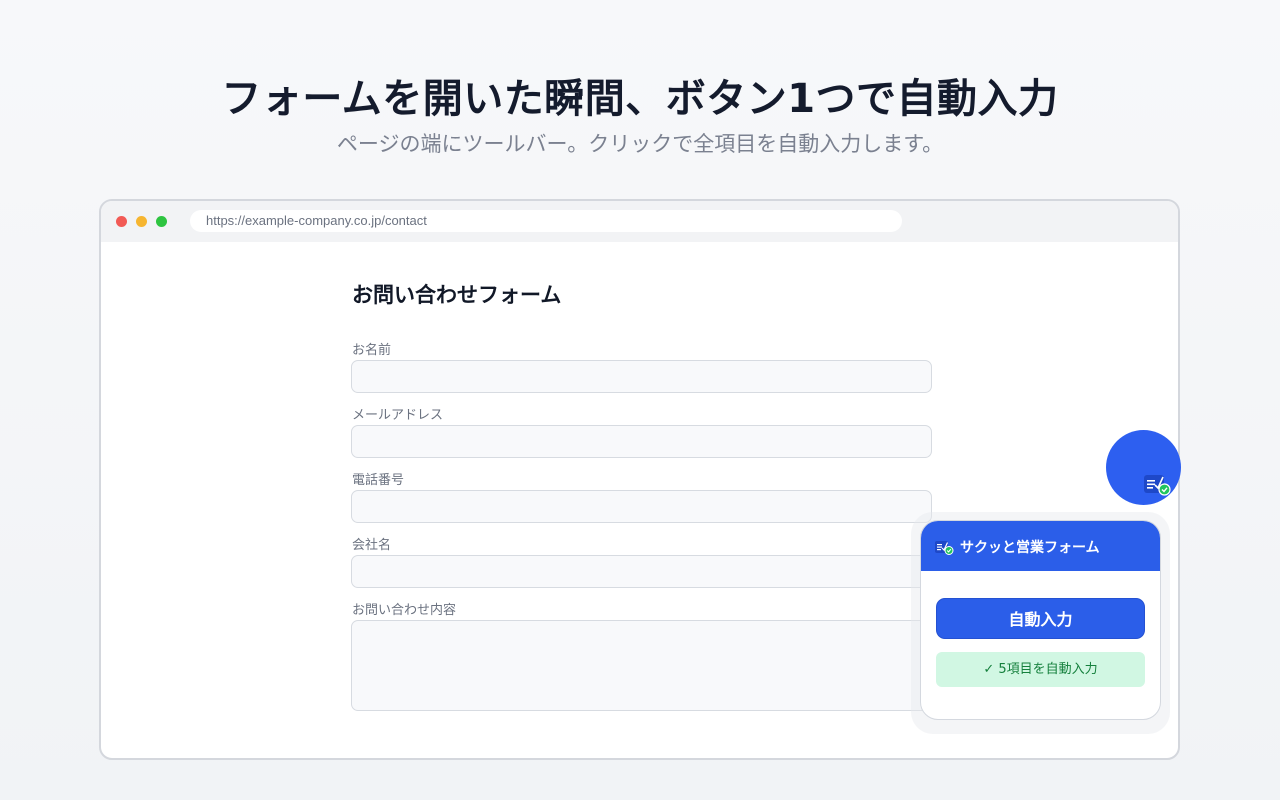  I want to click on browser-toolbar: https://example-company.co.jp/contact, so click(639, 221).